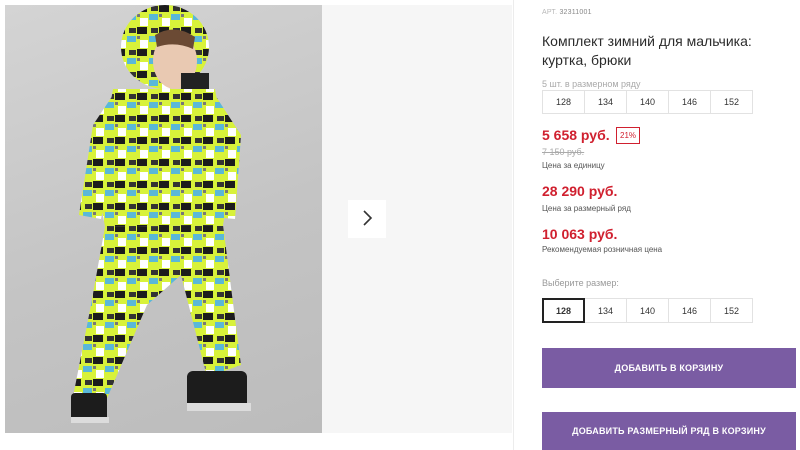 The height and width of the screenshot is (450, 800). I want to click on series-price: 28 290 руб., so click(580, 191).